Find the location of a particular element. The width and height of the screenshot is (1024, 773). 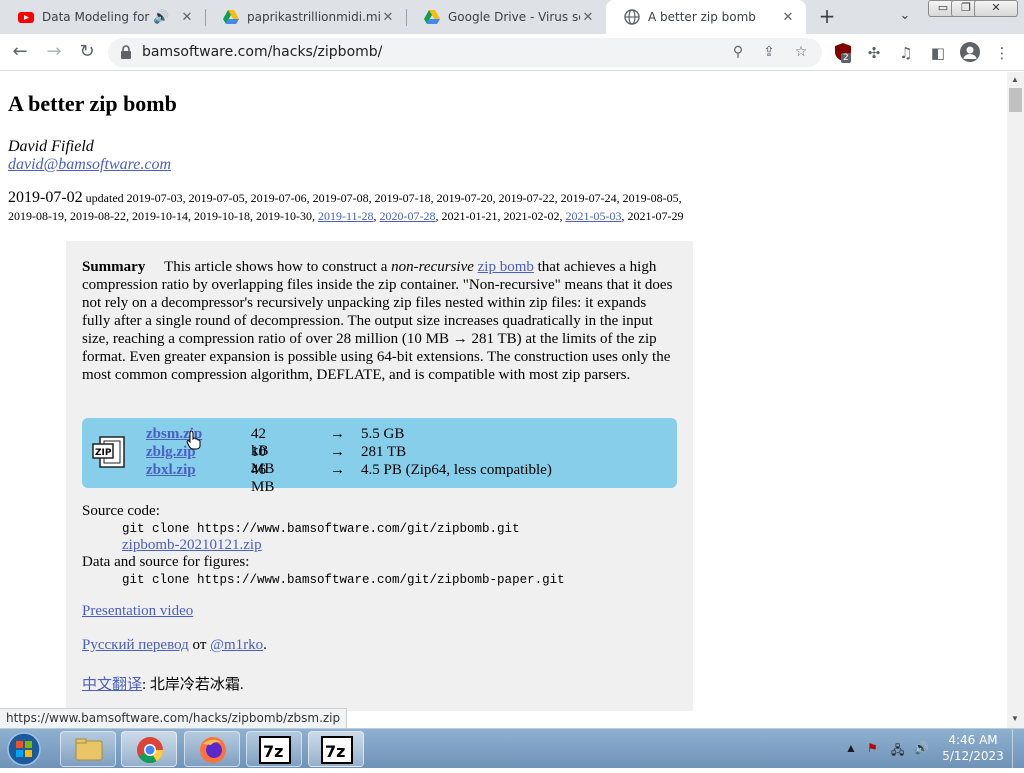

person-icon is located at coordinates (970, 52).